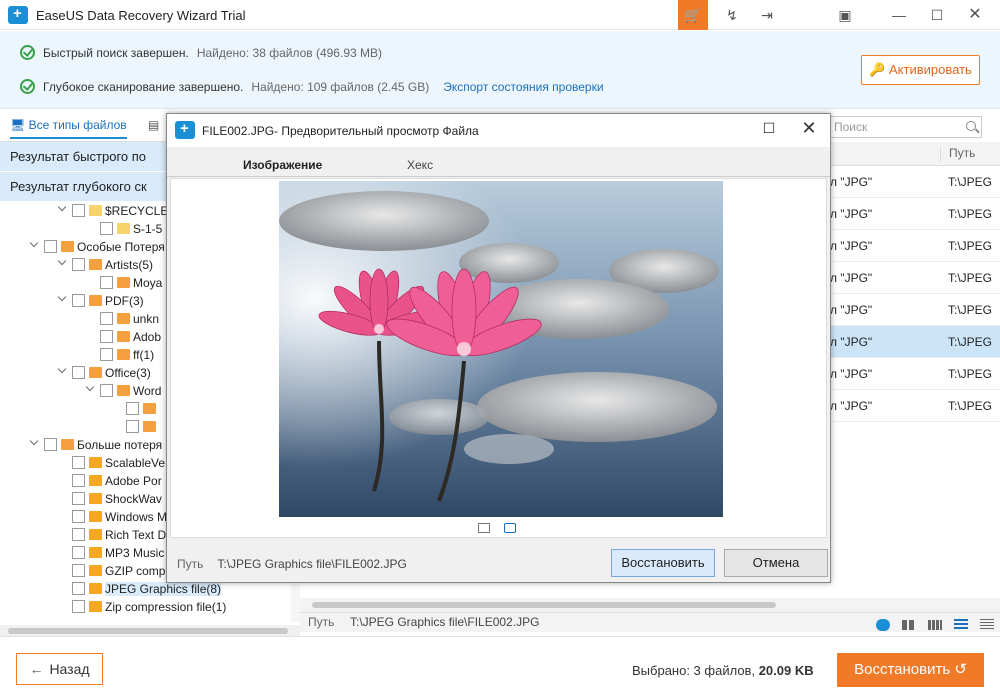 The height and width of the screenshot is (700, 1000). What do you see at coordinates (732, 15) in the screenshot?
I see `share-icon: ↯` at bounding box center [732, 15].